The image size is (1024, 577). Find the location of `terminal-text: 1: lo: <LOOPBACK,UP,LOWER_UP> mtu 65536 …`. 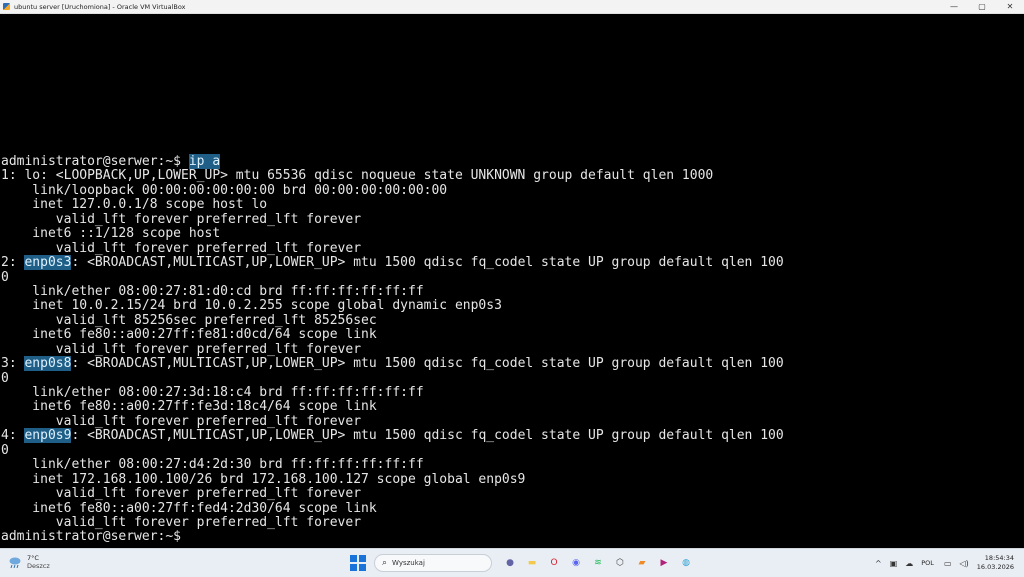

terminal-text: 1: lo: <LOOPBACK,UP,LOWER_UP> mtu 65536 … is located at coordinates (357, 176).